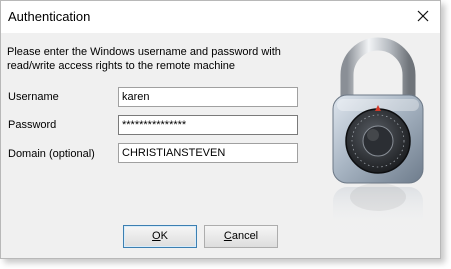  What do you see at coordinates (164, 236) in the screenshot?
I see `ok-label-rest: K` at bounding box center [164, 236].